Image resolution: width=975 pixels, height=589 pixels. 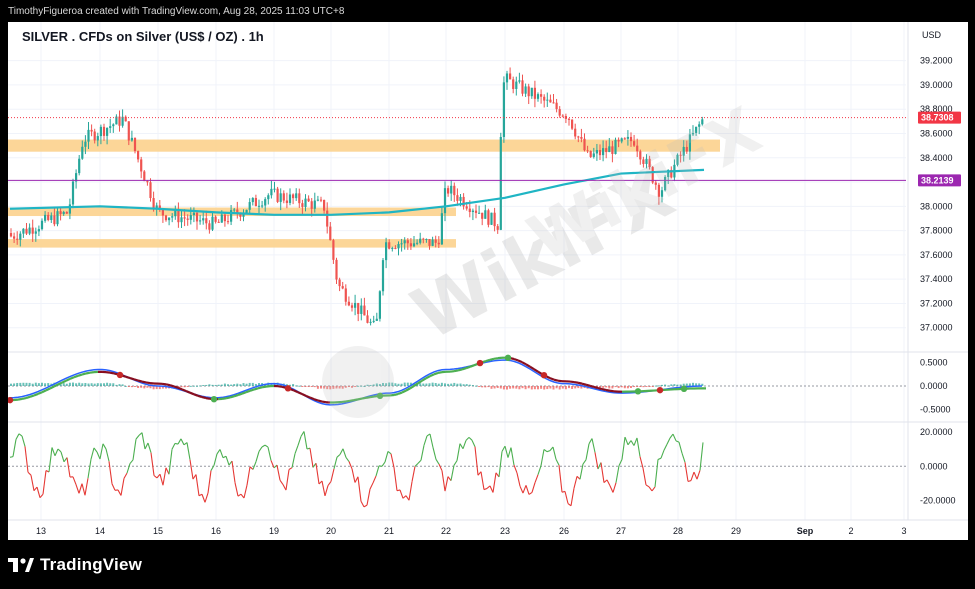 I want to click on osc-tick-label: 20.0000, so click(x=936, y=432).